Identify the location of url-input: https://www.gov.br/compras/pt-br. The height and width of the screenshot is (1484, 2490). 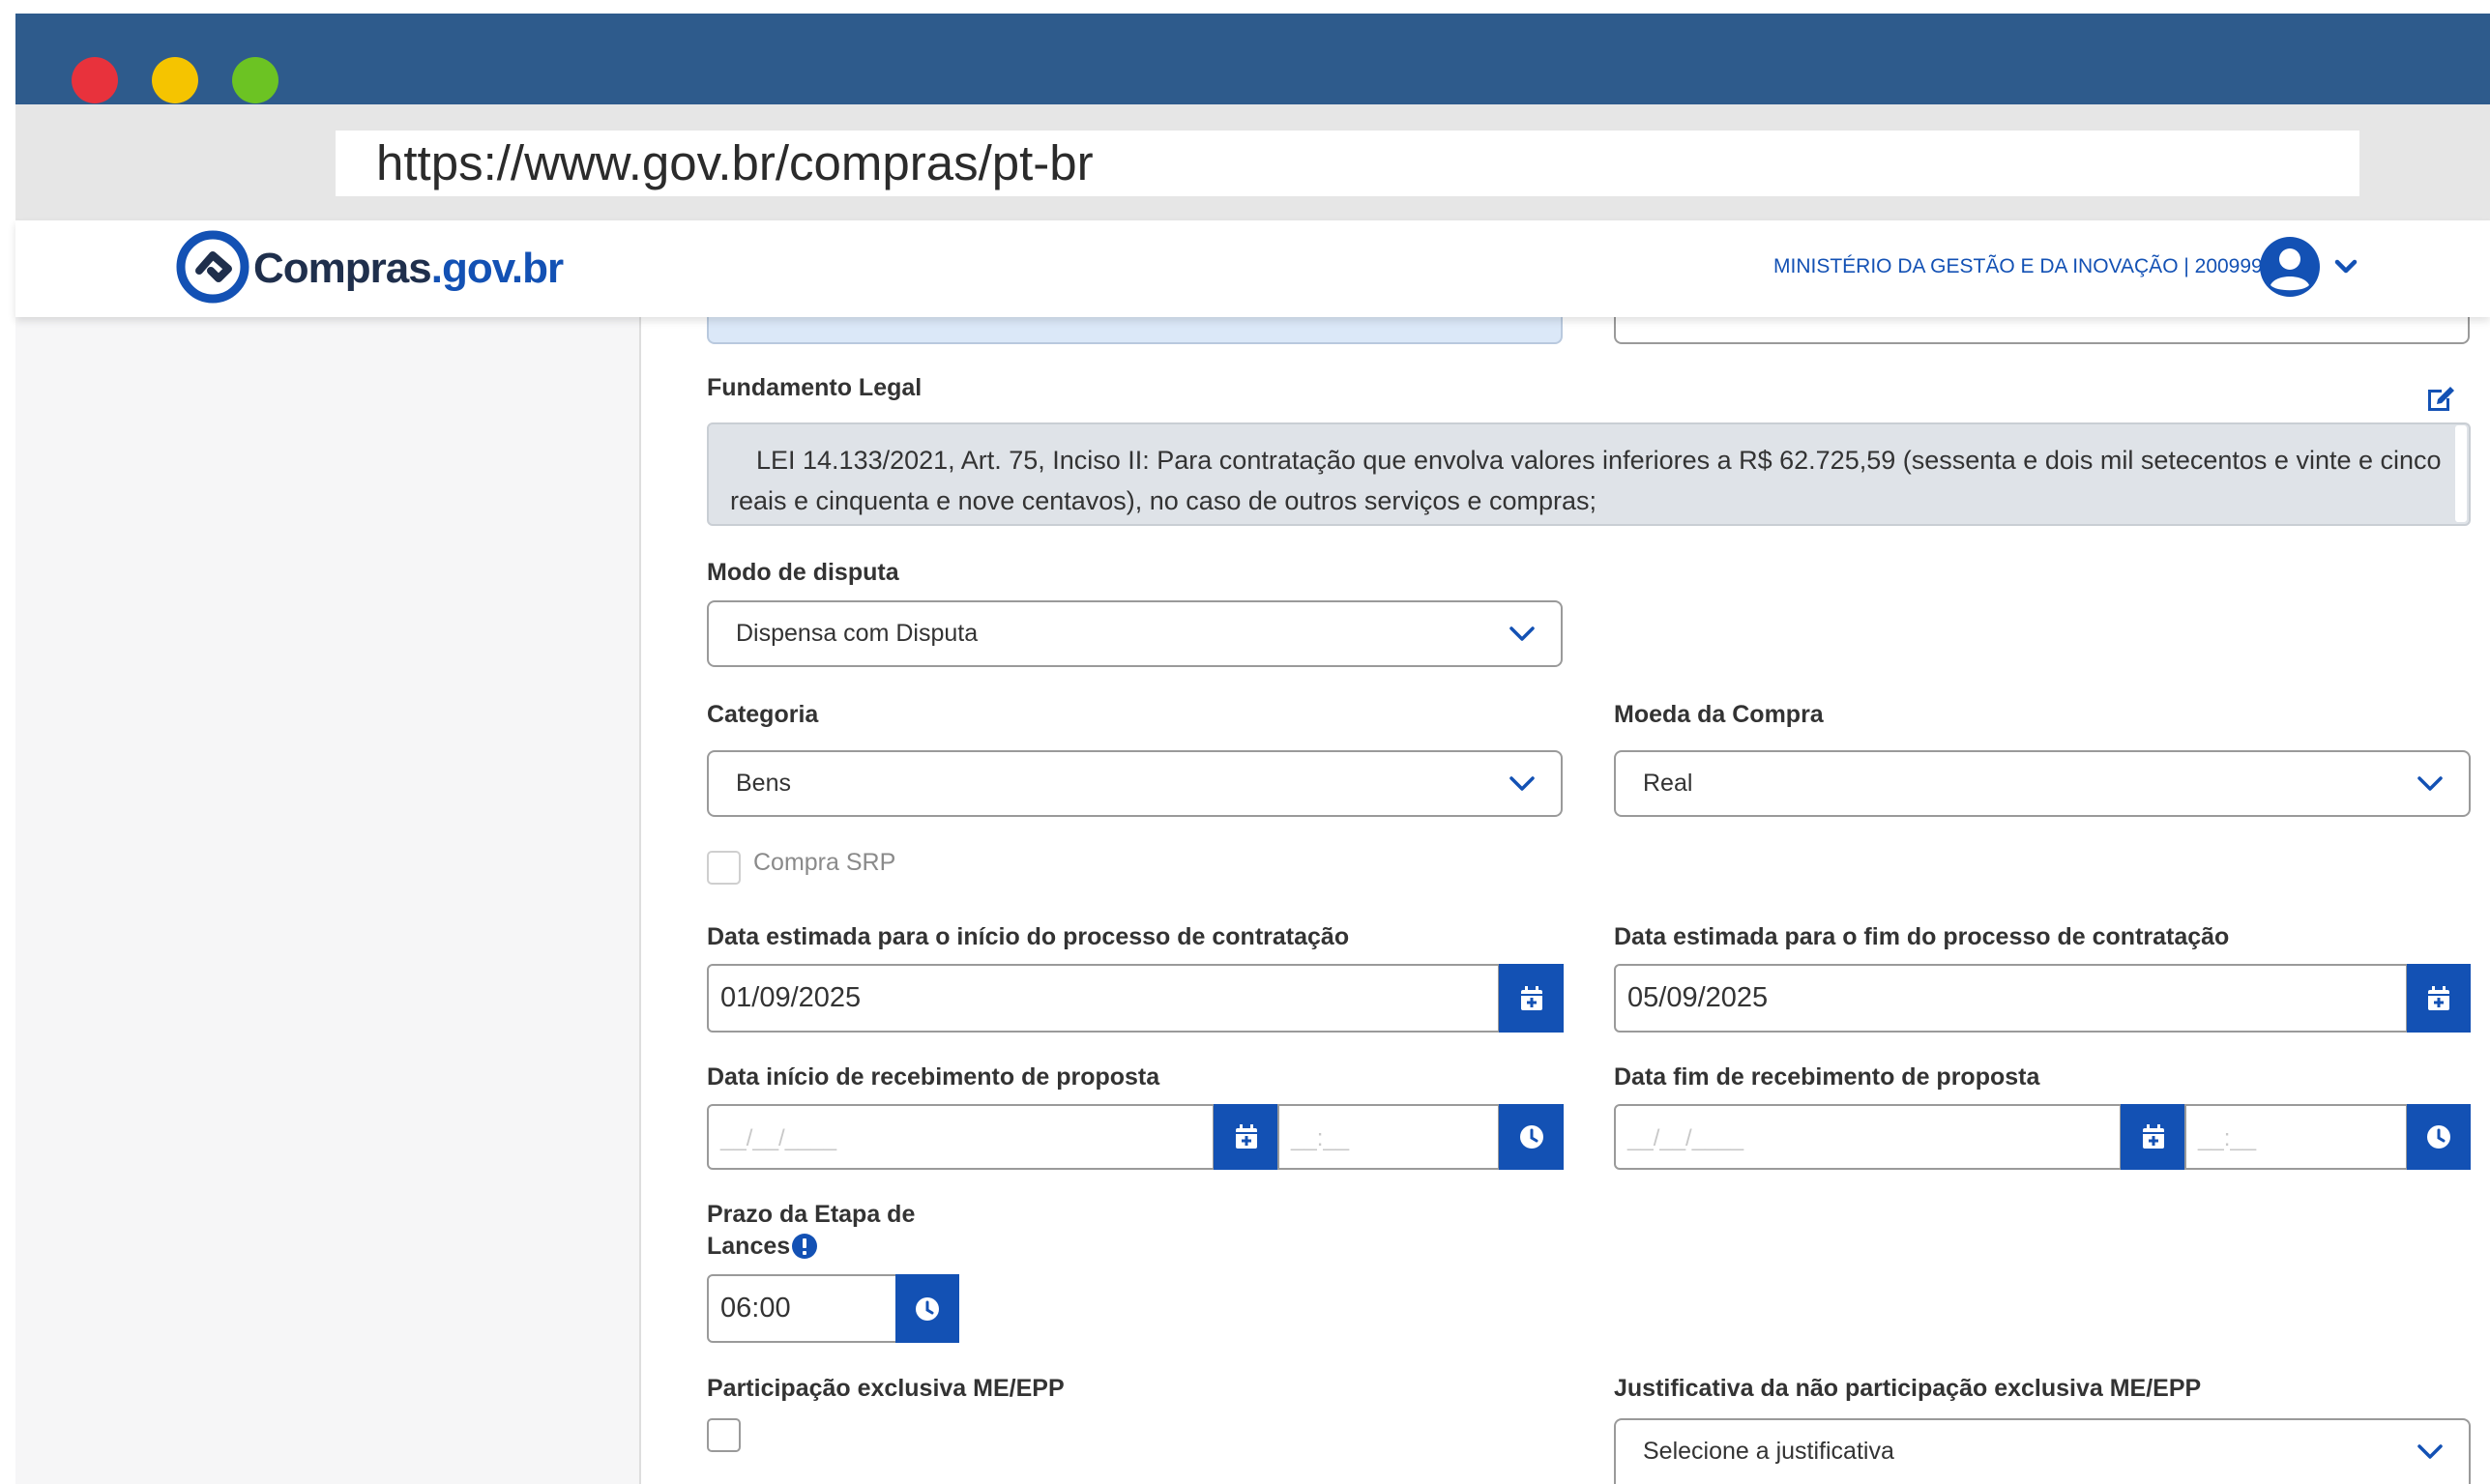
(1347, 163).